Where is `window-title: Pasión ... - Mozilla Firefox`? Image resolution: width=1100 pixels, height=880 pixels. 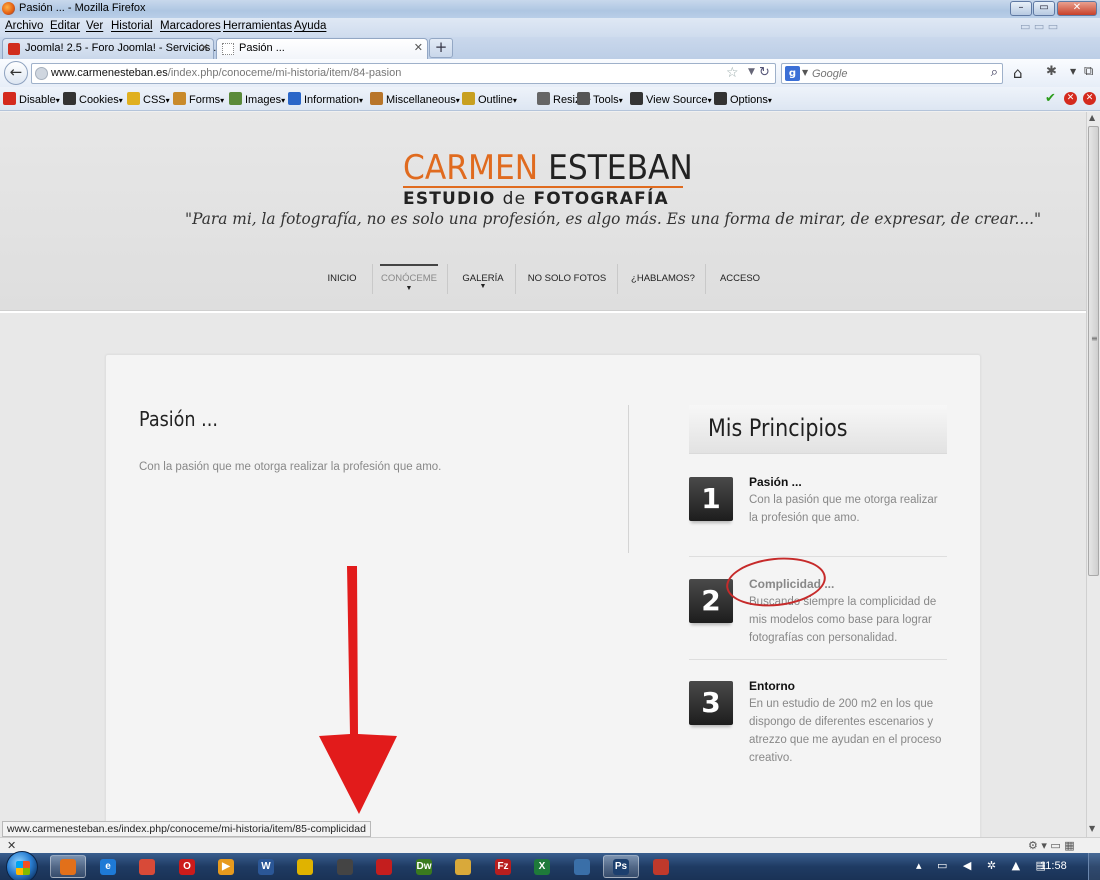 window-title: Pasión ... - Mozilla Firefox is located at coordinates (82, 8).